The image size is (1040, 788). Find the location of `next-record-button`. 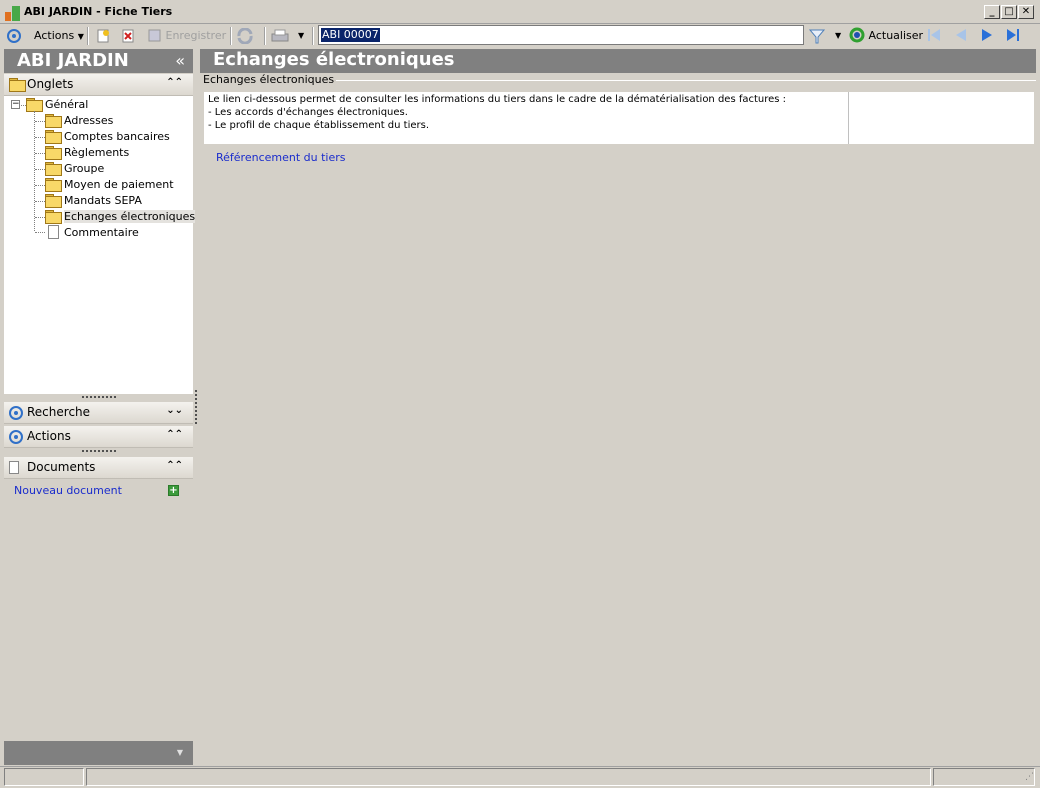

next-record-button is located at coordinates (987, 36).